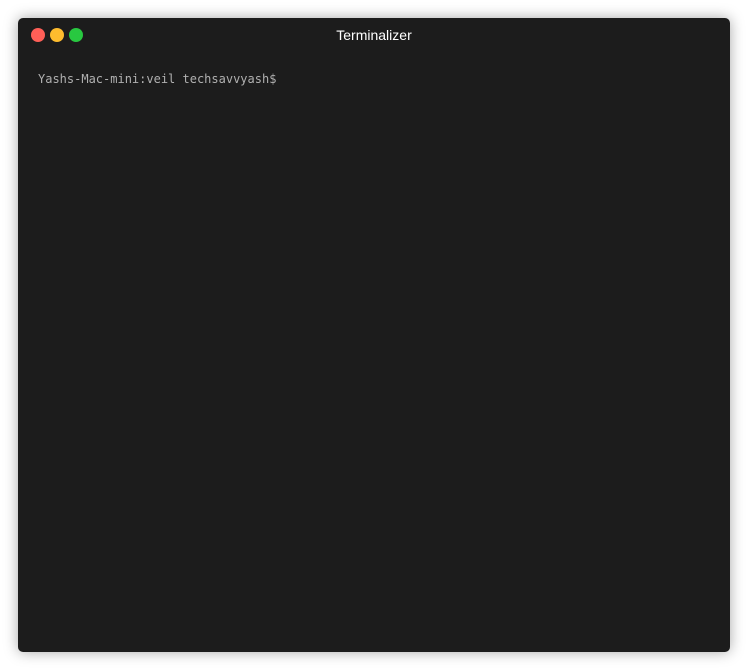 This screenshot has height=670, width=748. I want to click on title-bar: Terminalizer, so click(374, 35).